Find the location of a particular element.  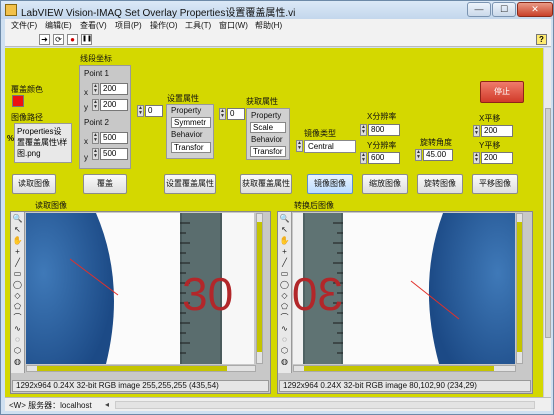

rotation-spinner: ▲ ▼ is located at coordinates (418, 155).